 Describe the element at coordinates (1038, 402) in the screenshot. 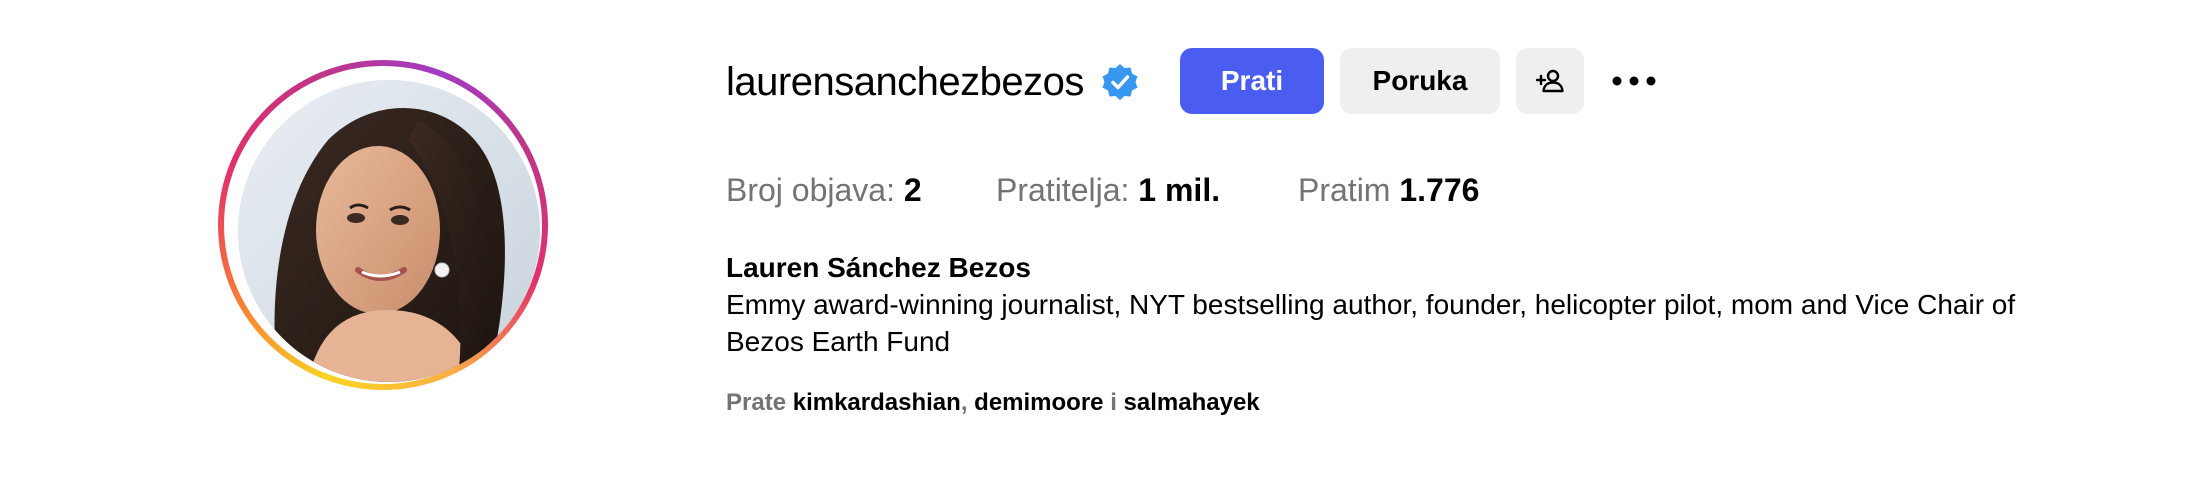

I see `followed-by-account: demimoore` at that location.